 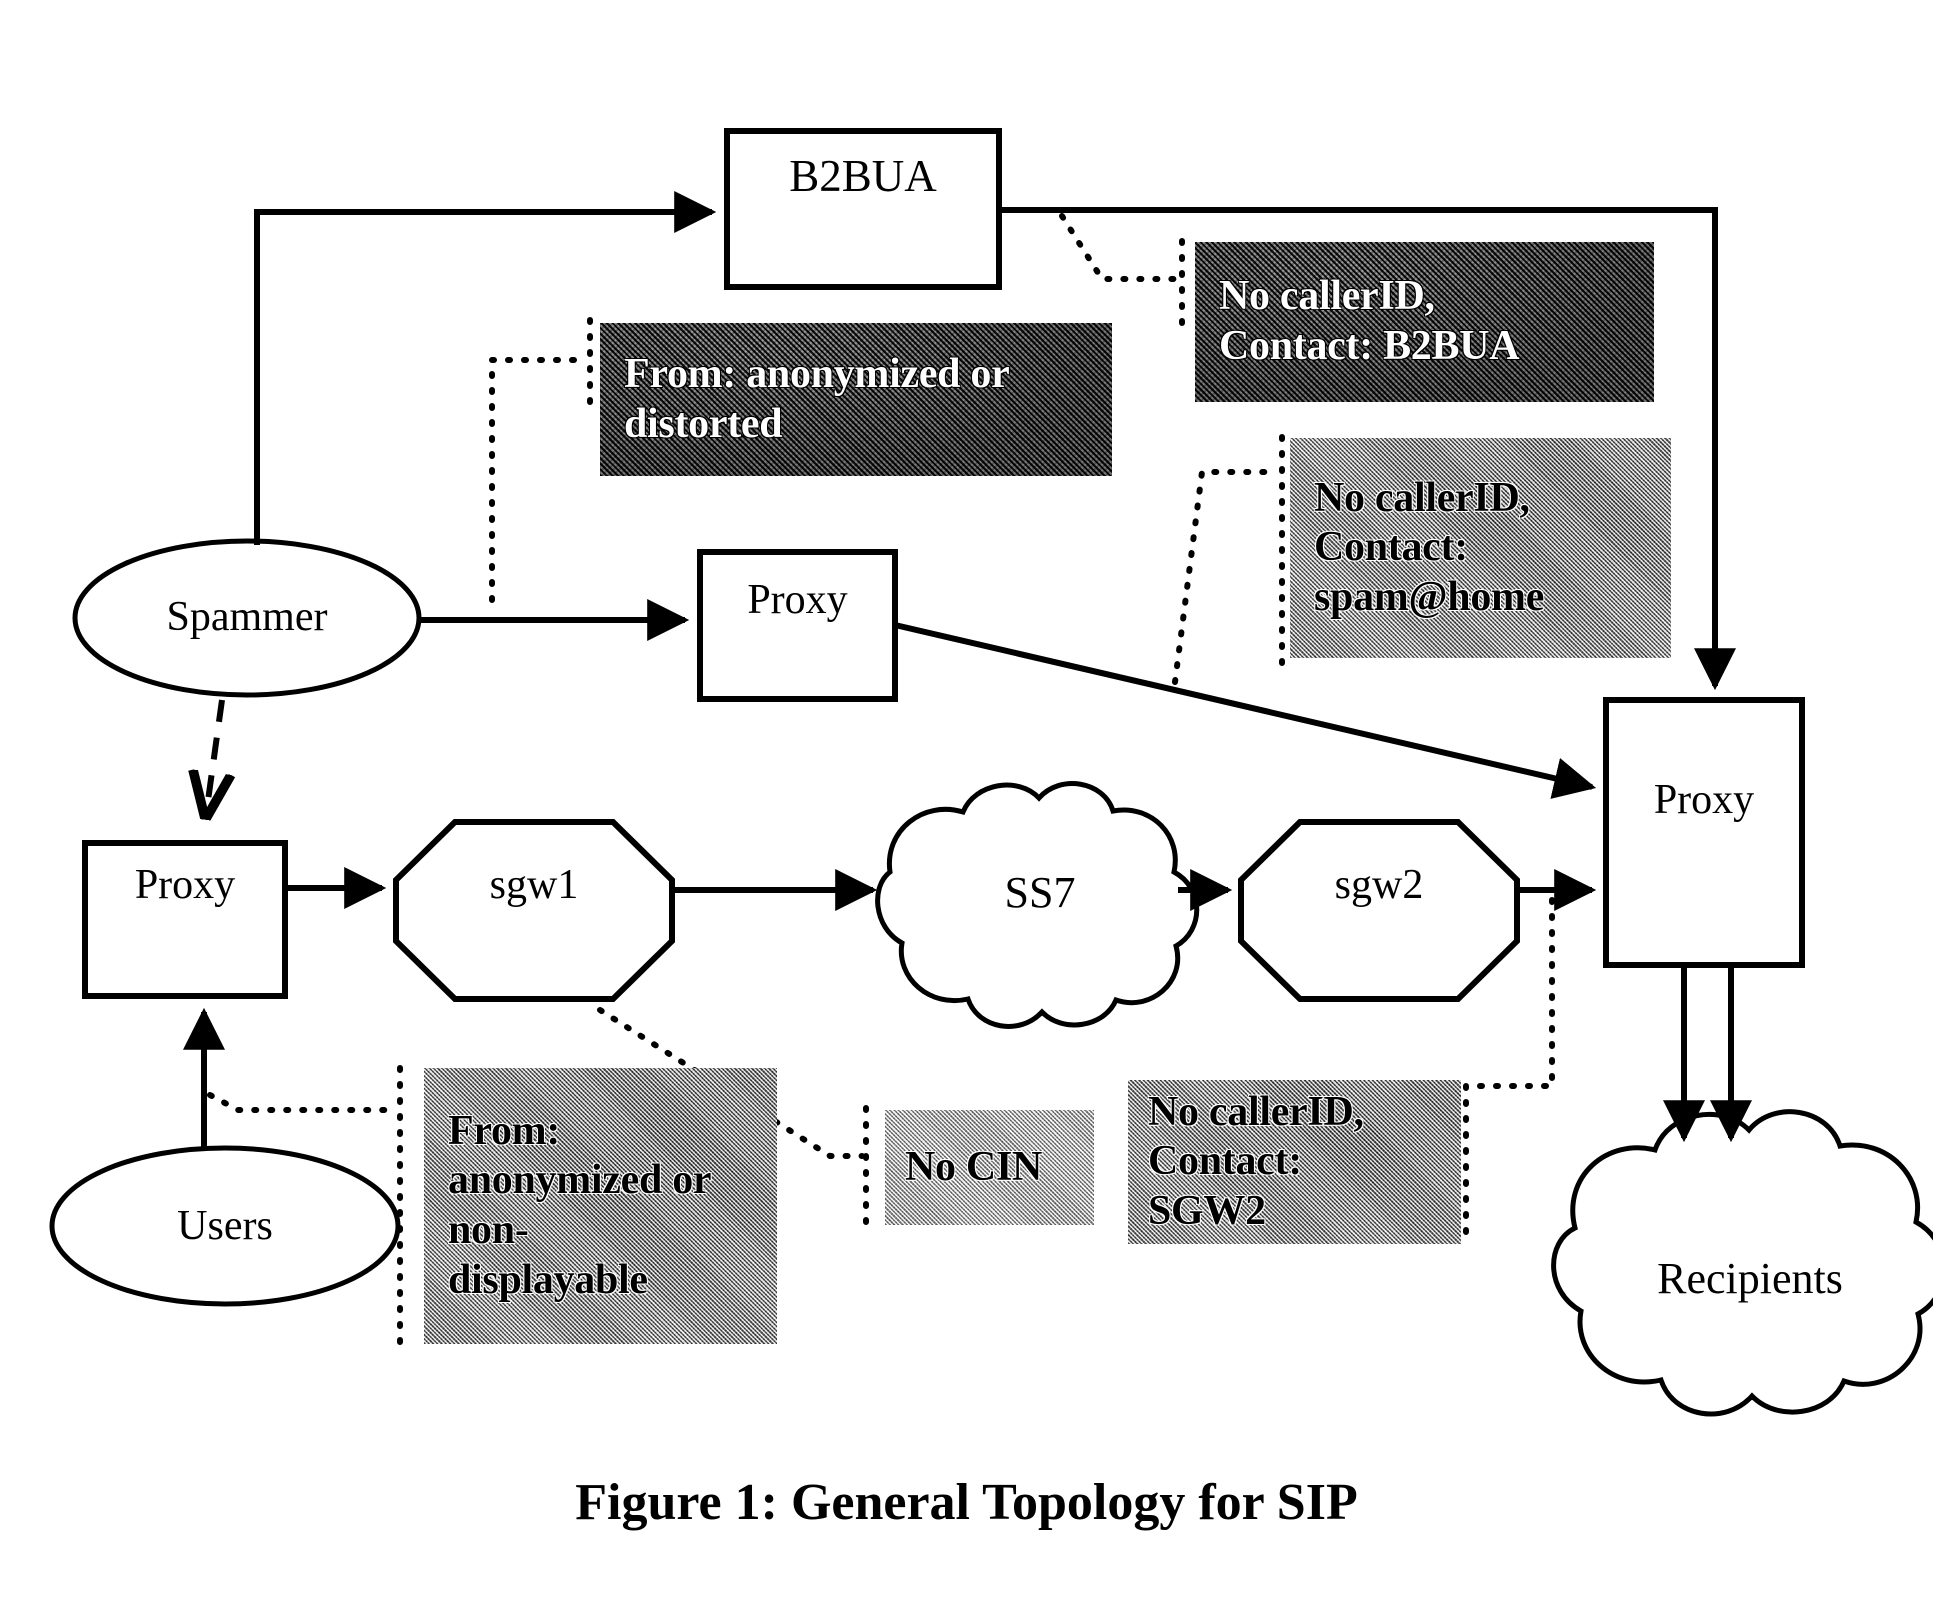 What do you see at coordinates (580, 1180) in the screenshot?
I see `callout-from-nondisplayable-line-2: anonymized or` at bounding box center [580, 1180].